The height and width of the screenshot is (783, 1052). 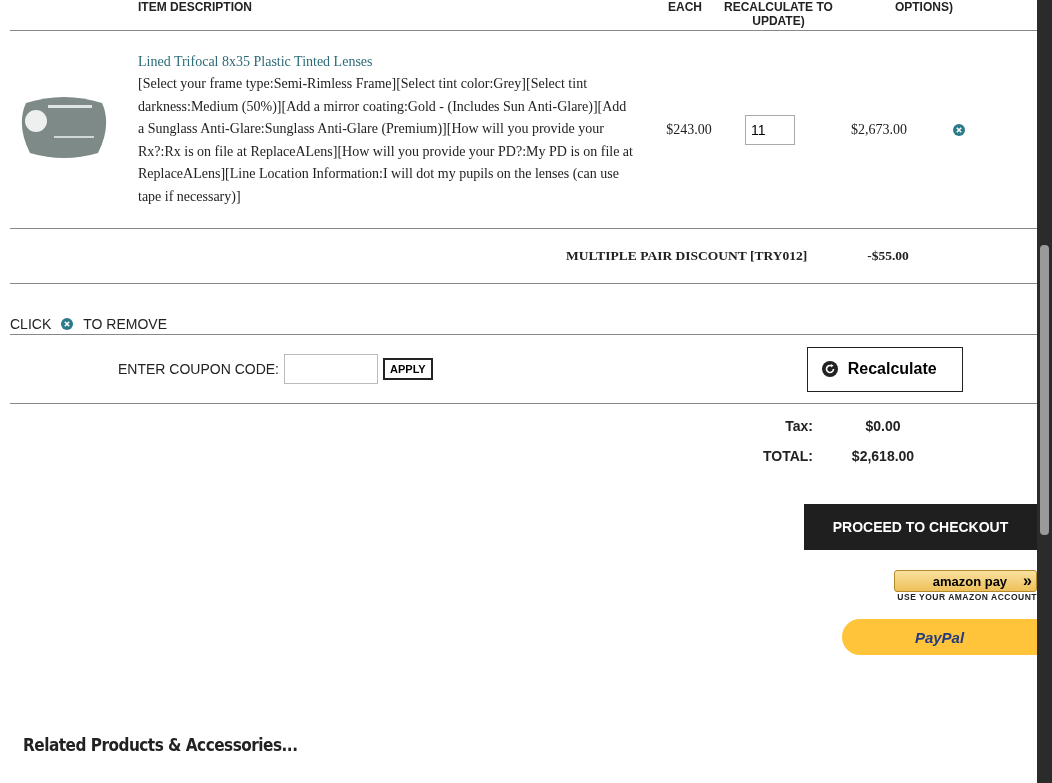 I want to click on total-label: Tax:, so click(x=798, y=426).